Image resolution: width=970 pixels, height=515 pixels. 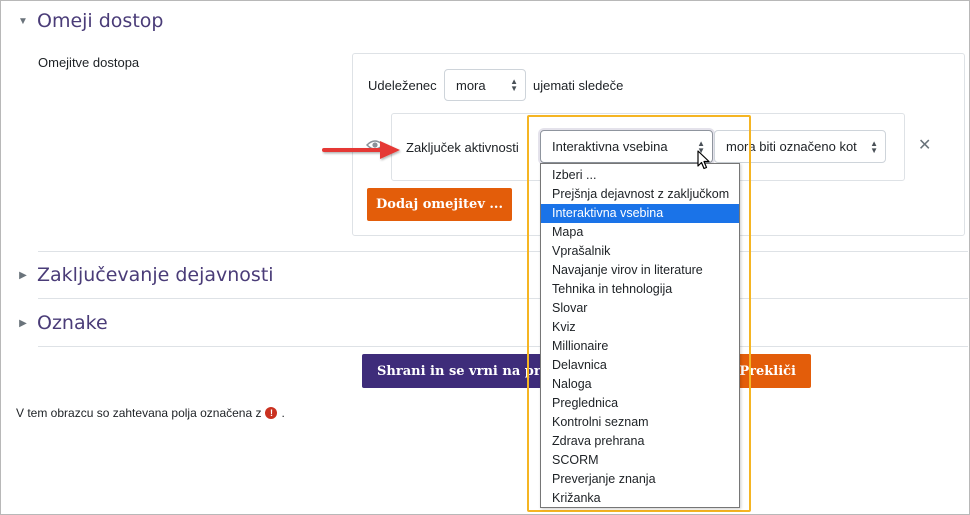 What do you see at coordinates (155, 275) in the screenshot?
I see `section-title-completion: Zaključevanje dejavnosti` at bounding box center [155, 275].